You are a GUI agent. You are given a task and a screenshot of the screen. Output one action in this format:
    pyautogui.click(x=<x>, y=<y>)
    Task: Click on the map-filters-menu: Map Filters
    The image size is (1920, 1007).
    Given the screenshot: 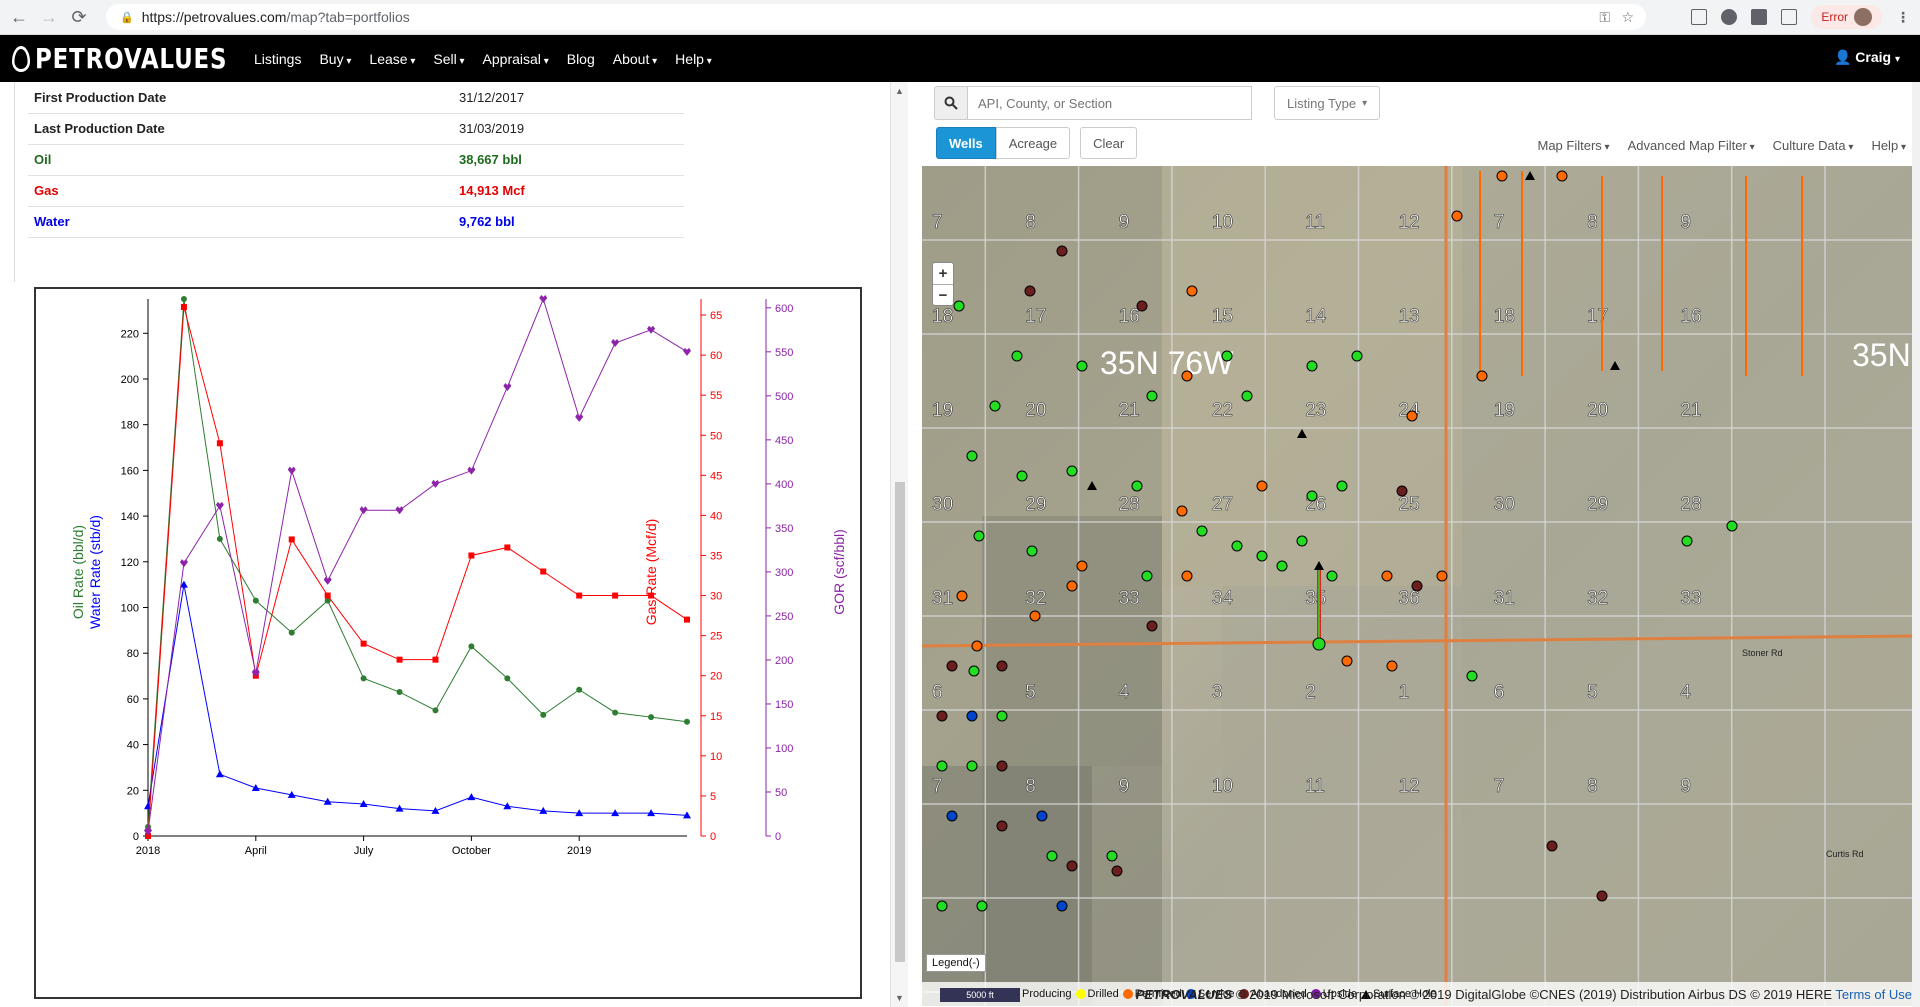 What is the action you would take?
    pyautogui.click(x=1573, y=145)
    